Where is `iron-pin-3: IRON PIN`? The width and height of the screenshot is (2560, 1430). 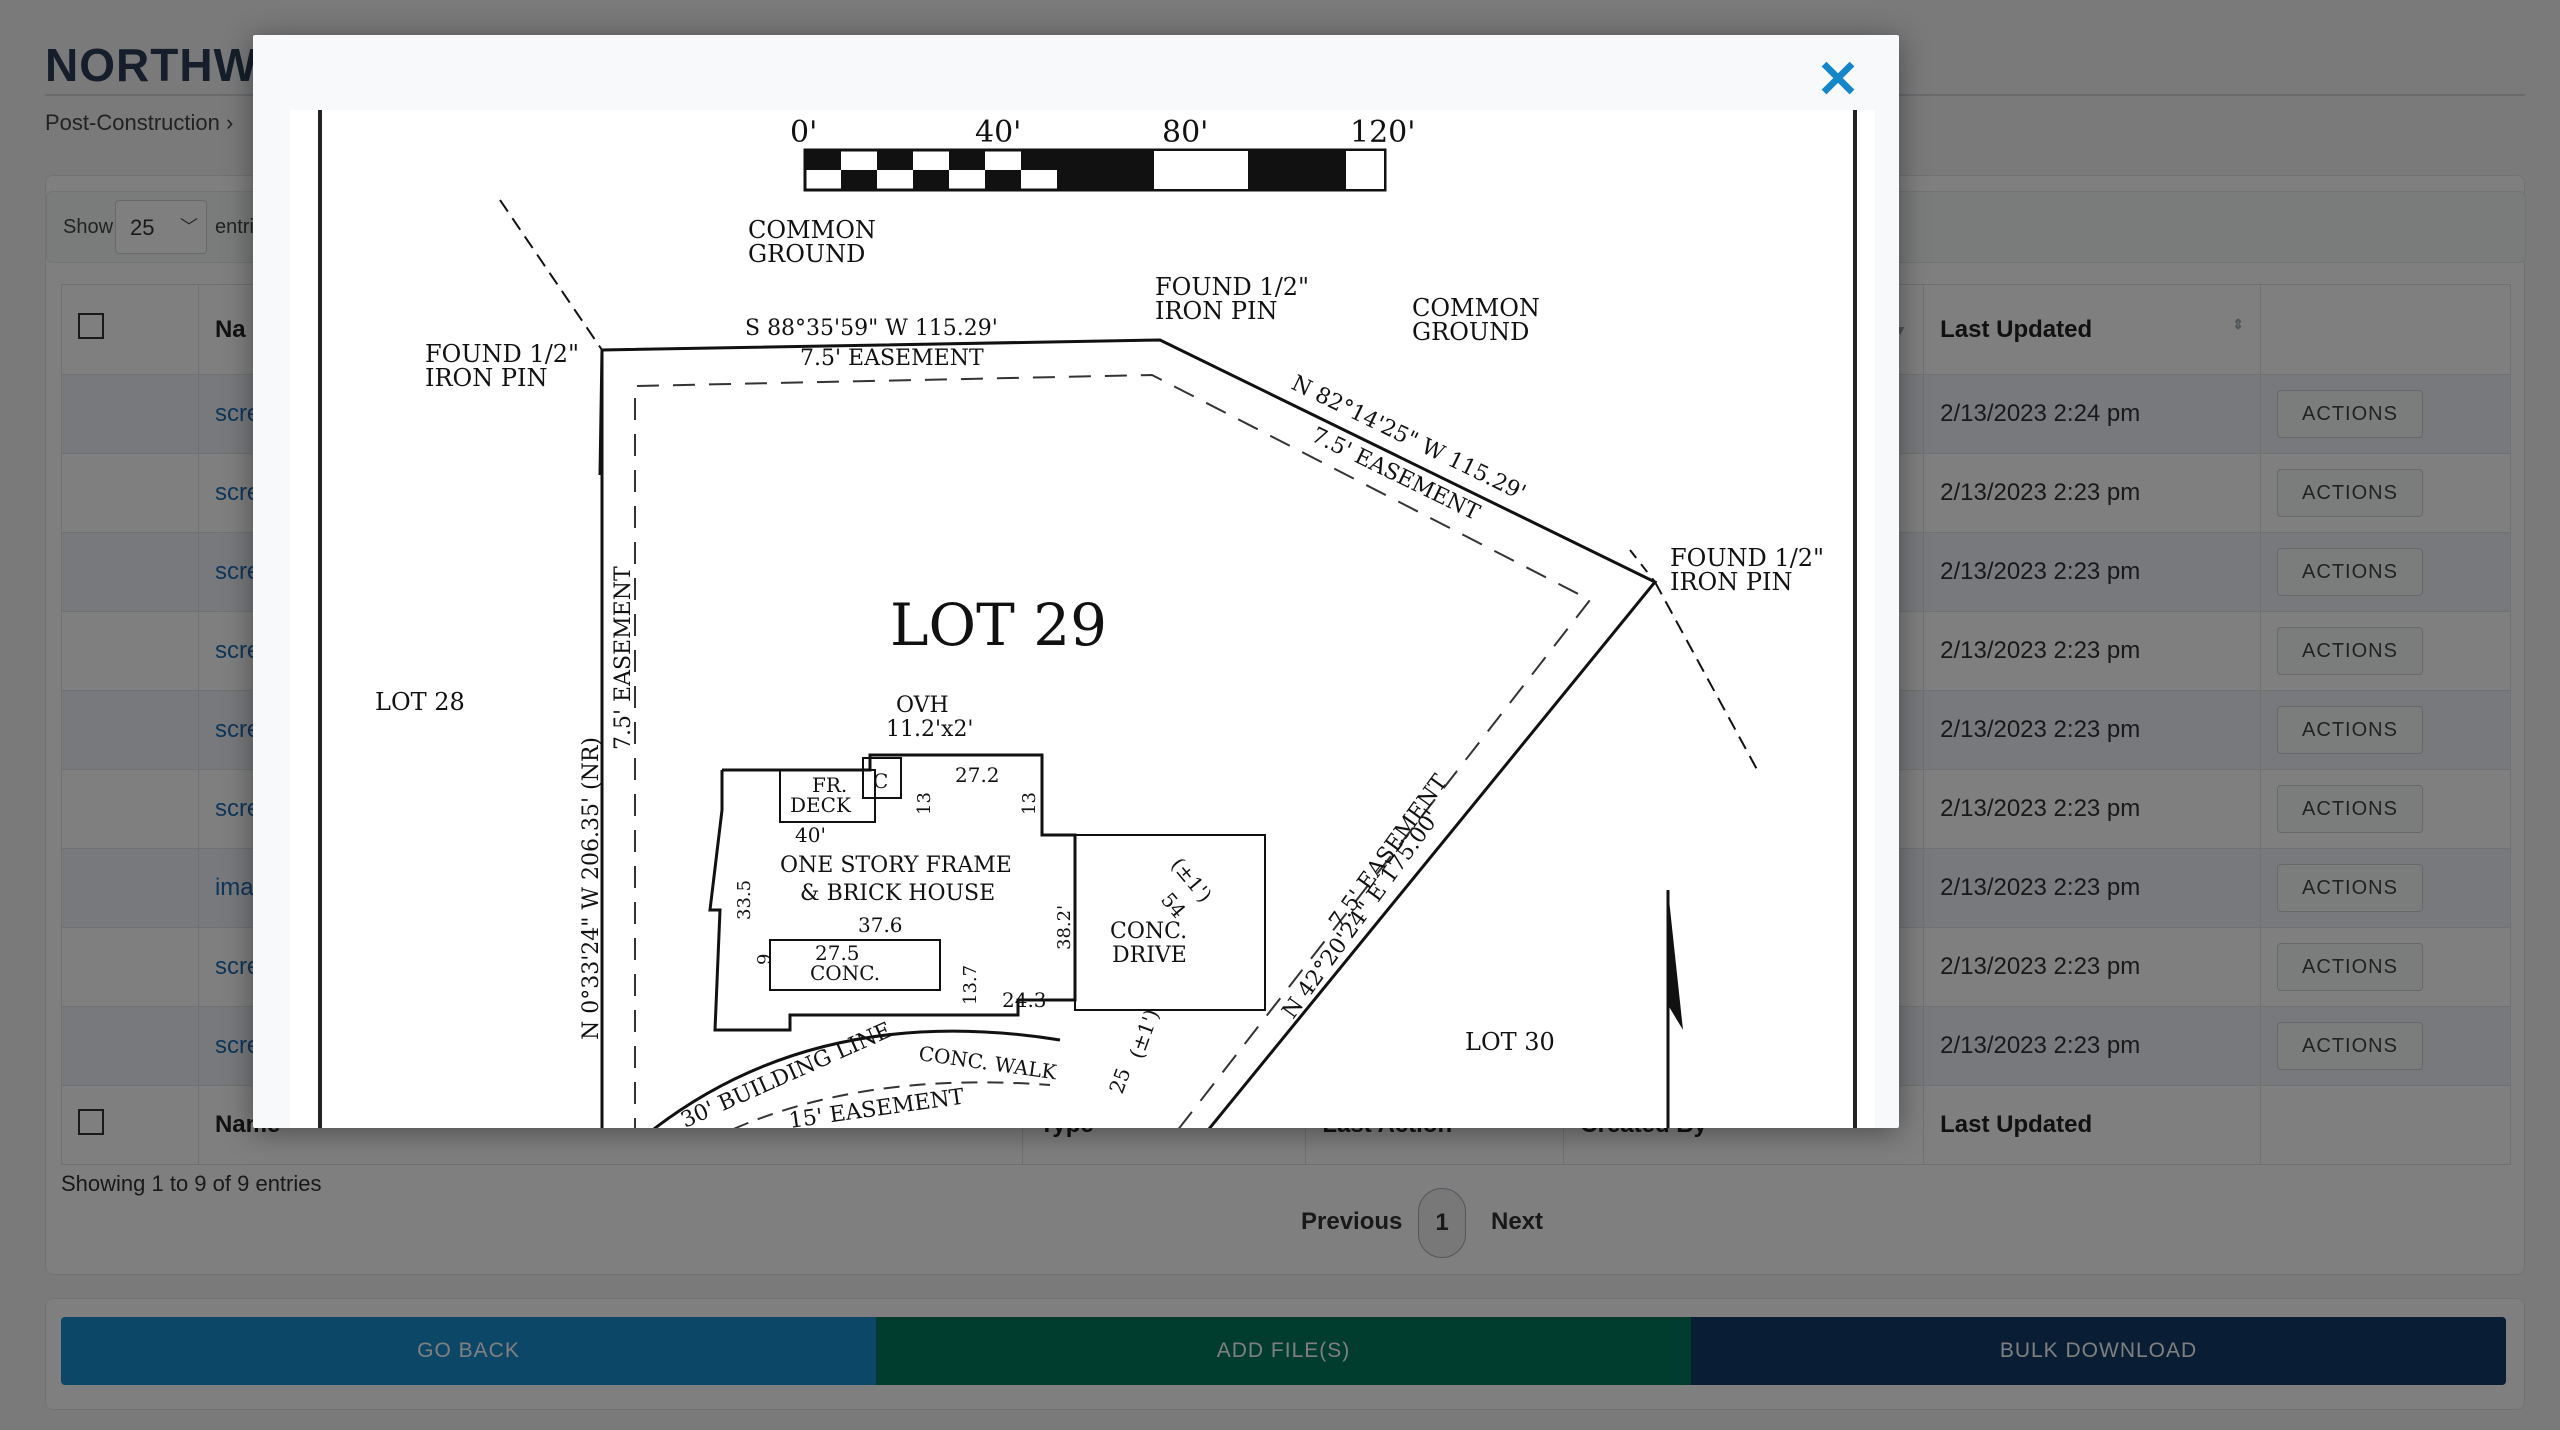 iron-pin-3: IRON PIN is located at coordinates (1731, 582).